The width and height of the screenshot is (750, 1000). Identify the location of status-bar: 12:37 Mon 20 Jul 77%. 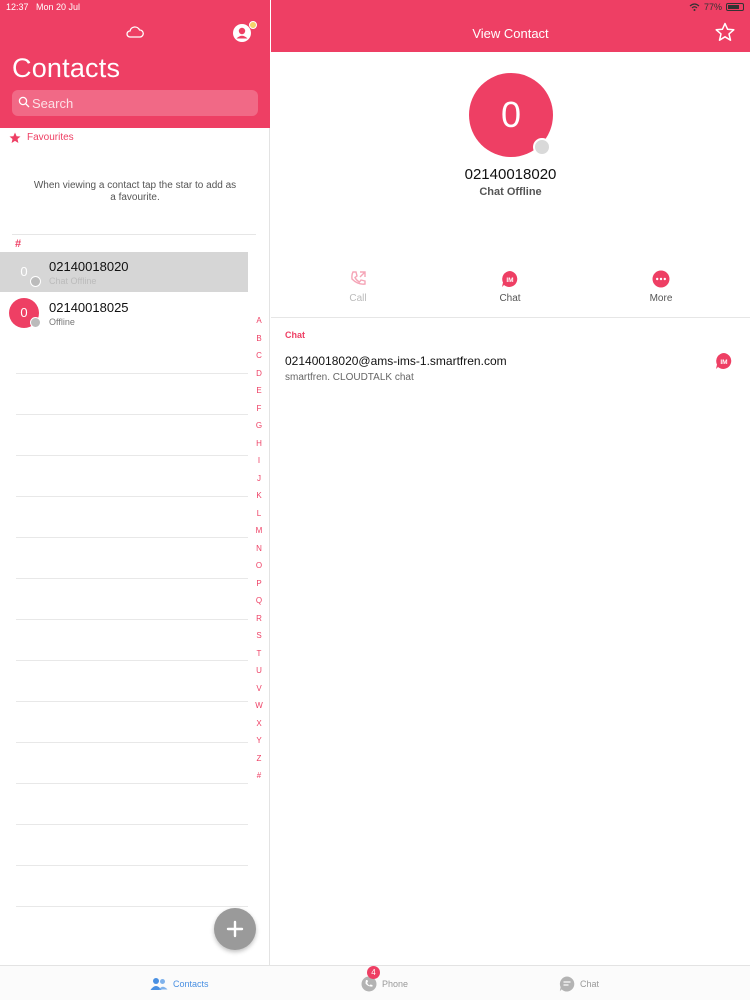
(375, 7).